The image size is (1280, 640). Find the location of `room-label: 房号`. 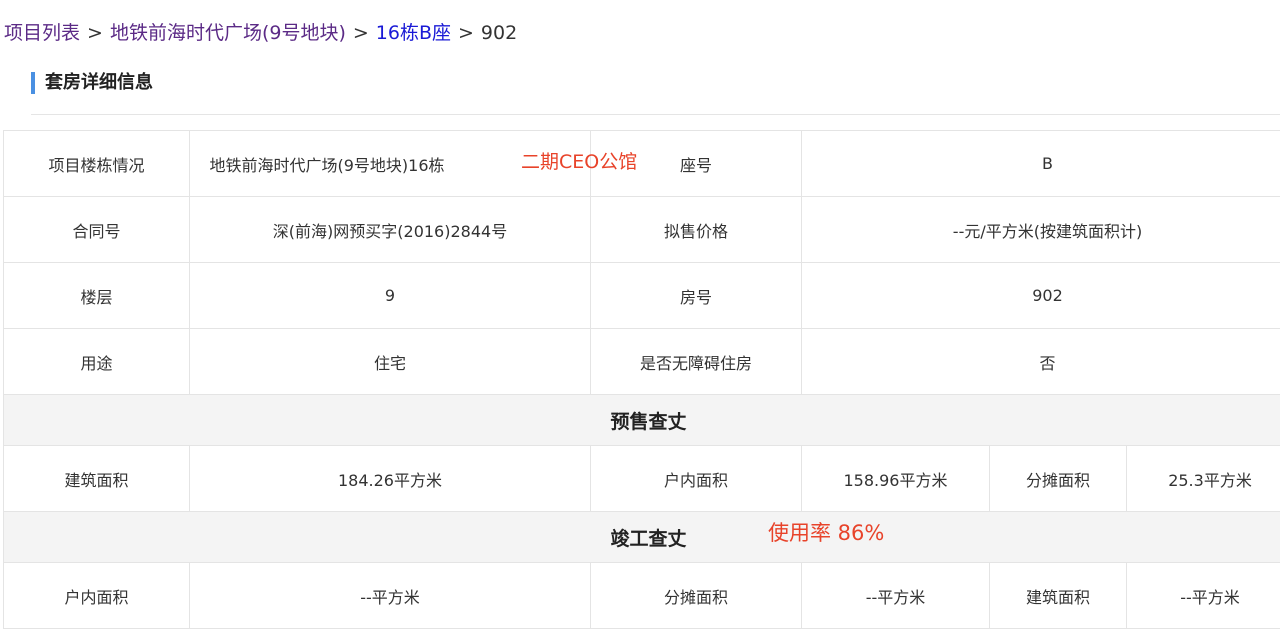

room-label: 房号 is located at coordinates (696, 295).